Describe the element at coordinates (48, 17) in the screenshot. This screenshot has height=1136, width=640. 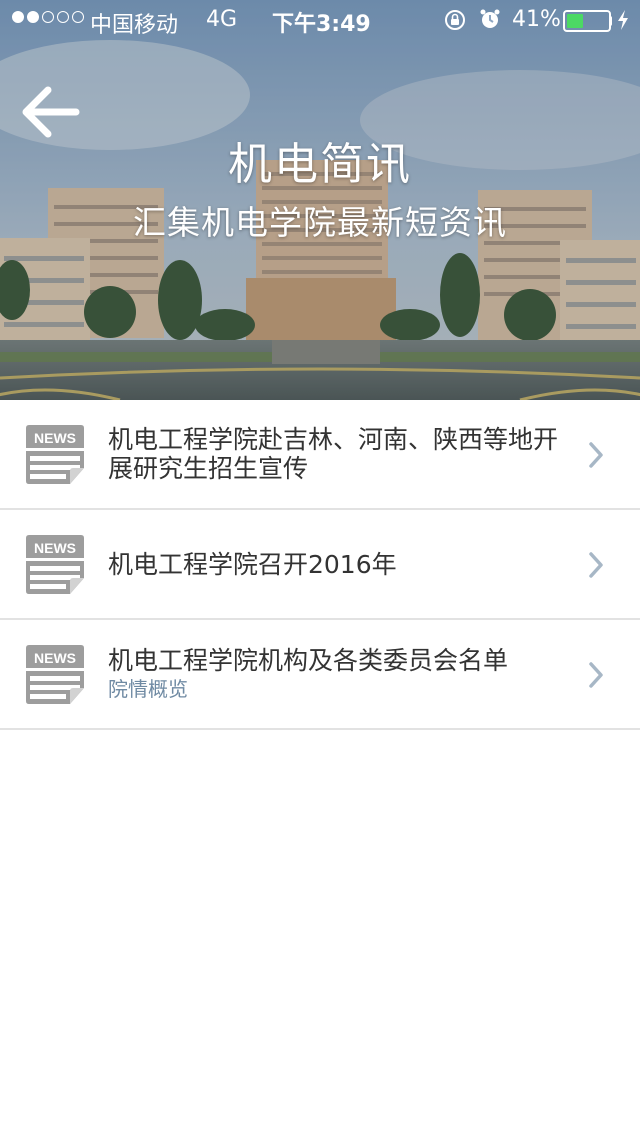
I see `signal-strength-icon` at that location.